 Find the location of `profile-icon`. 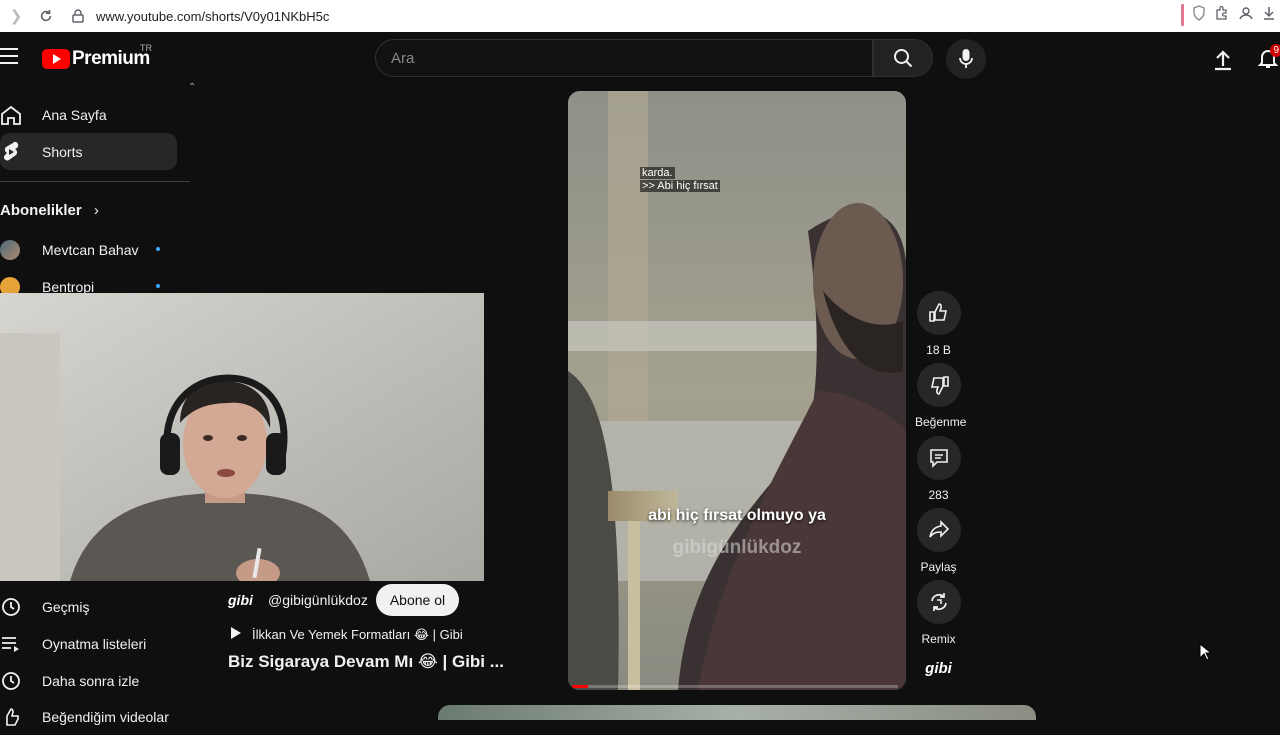

profile-icon is located at coordinates (1246, 15).